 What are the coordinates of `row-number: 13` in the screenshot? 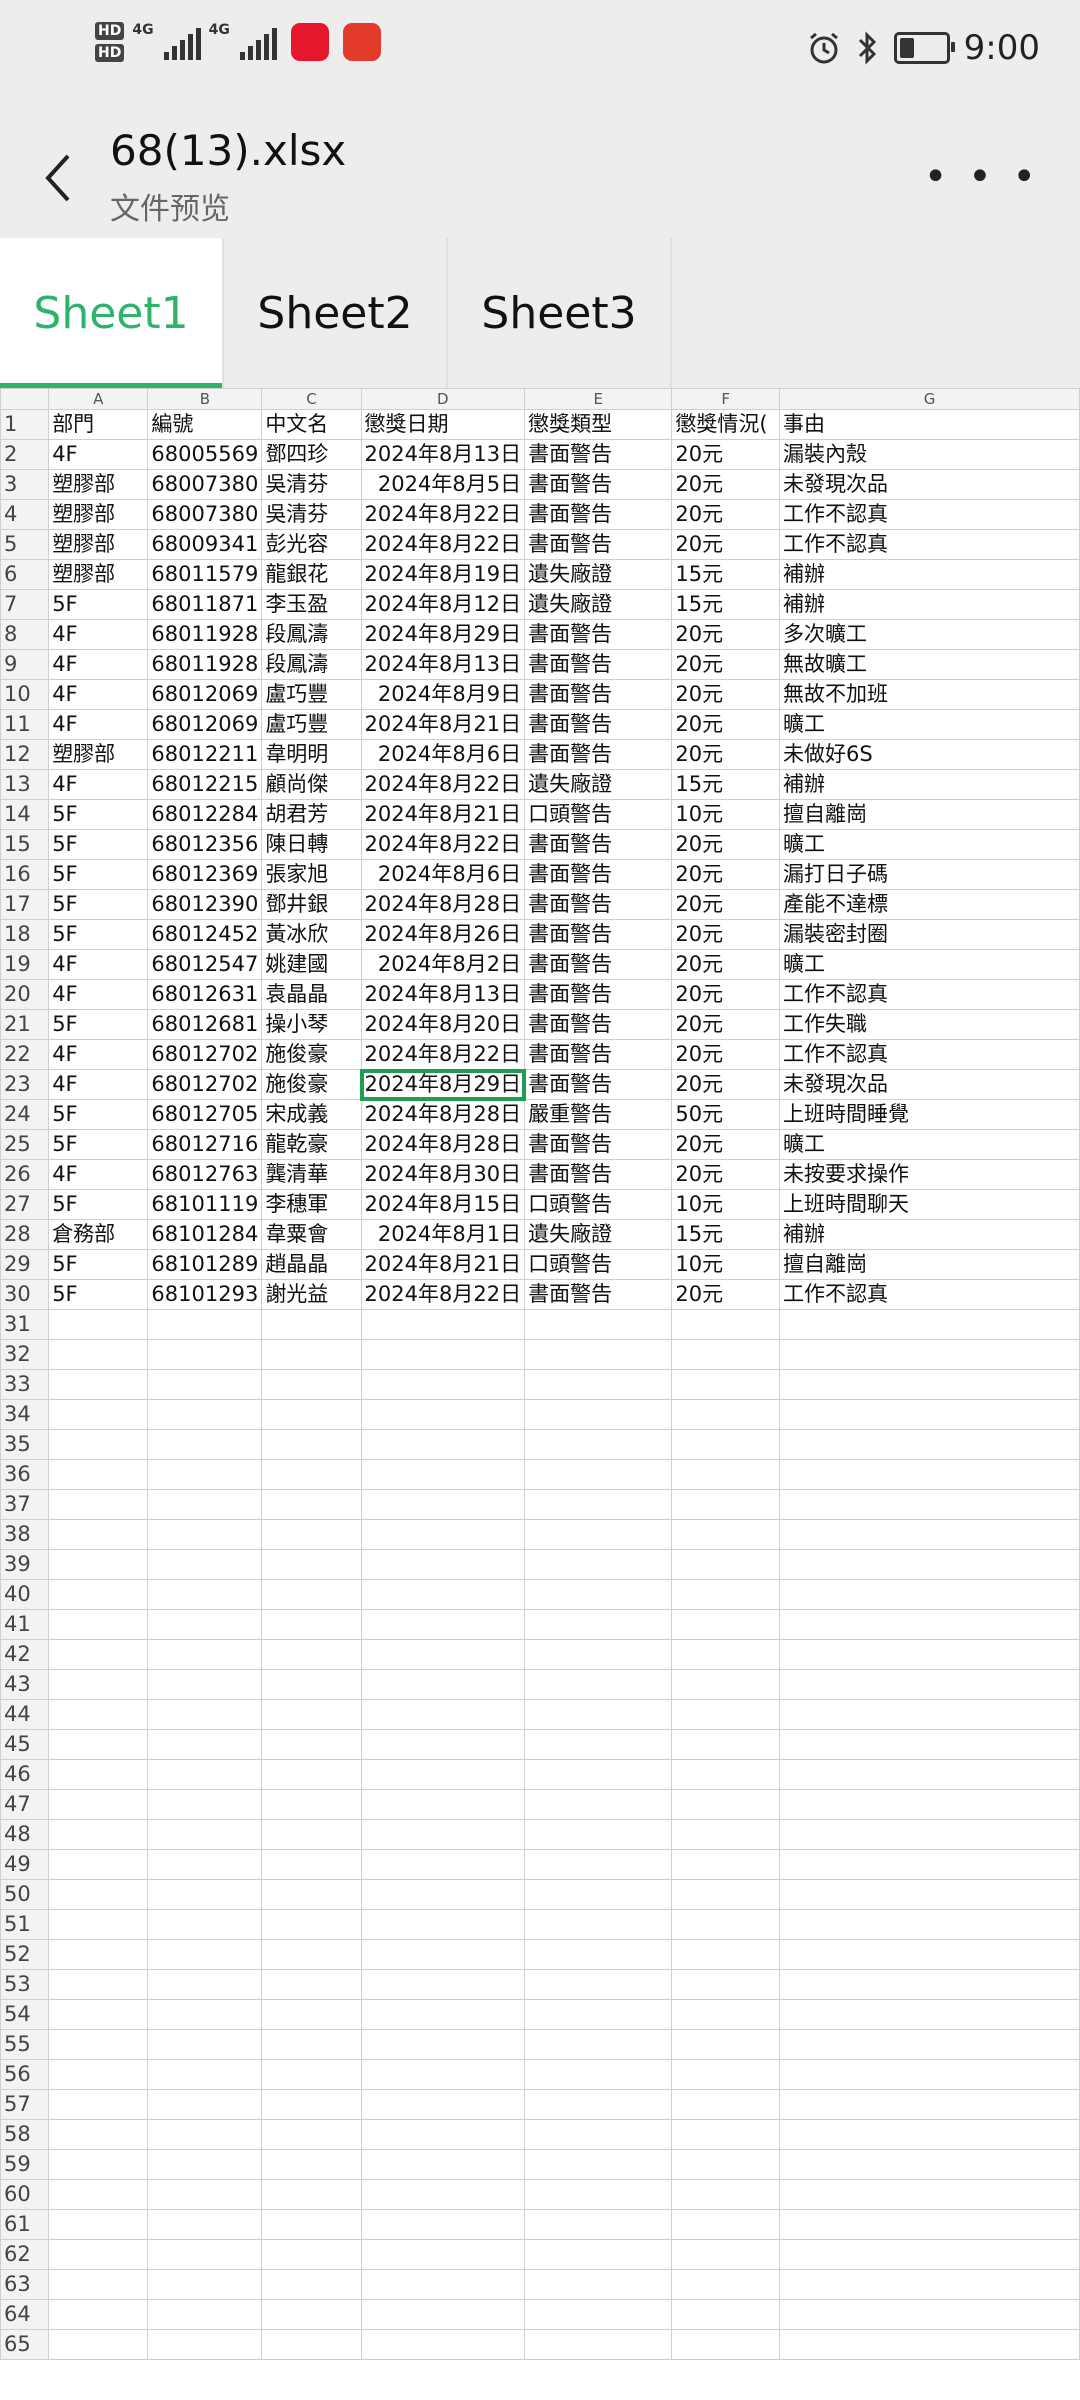 It's located at (25, 784).